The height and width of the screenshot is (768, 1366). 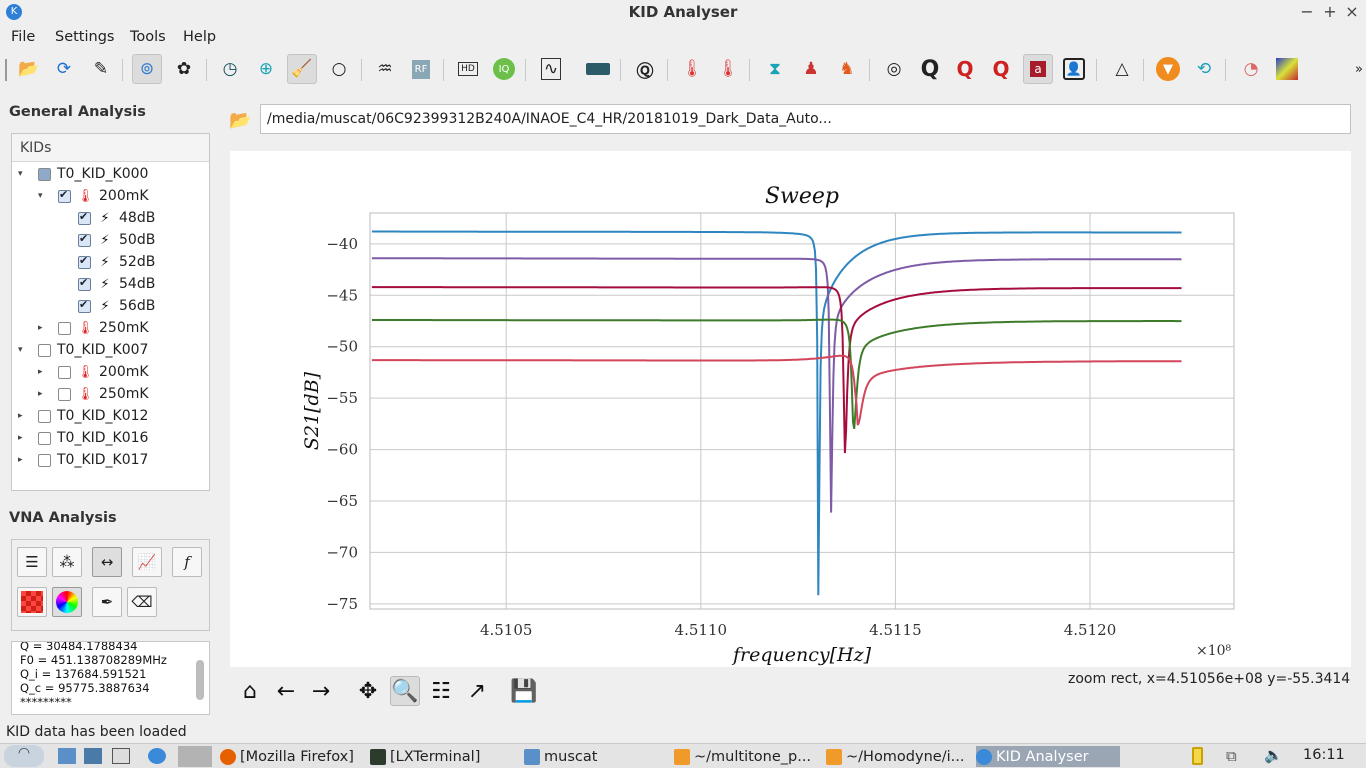 What do you see at coordinates (195, 756) in the screenshot?
I see `desktop-pager` at bounding box center [195, 756].